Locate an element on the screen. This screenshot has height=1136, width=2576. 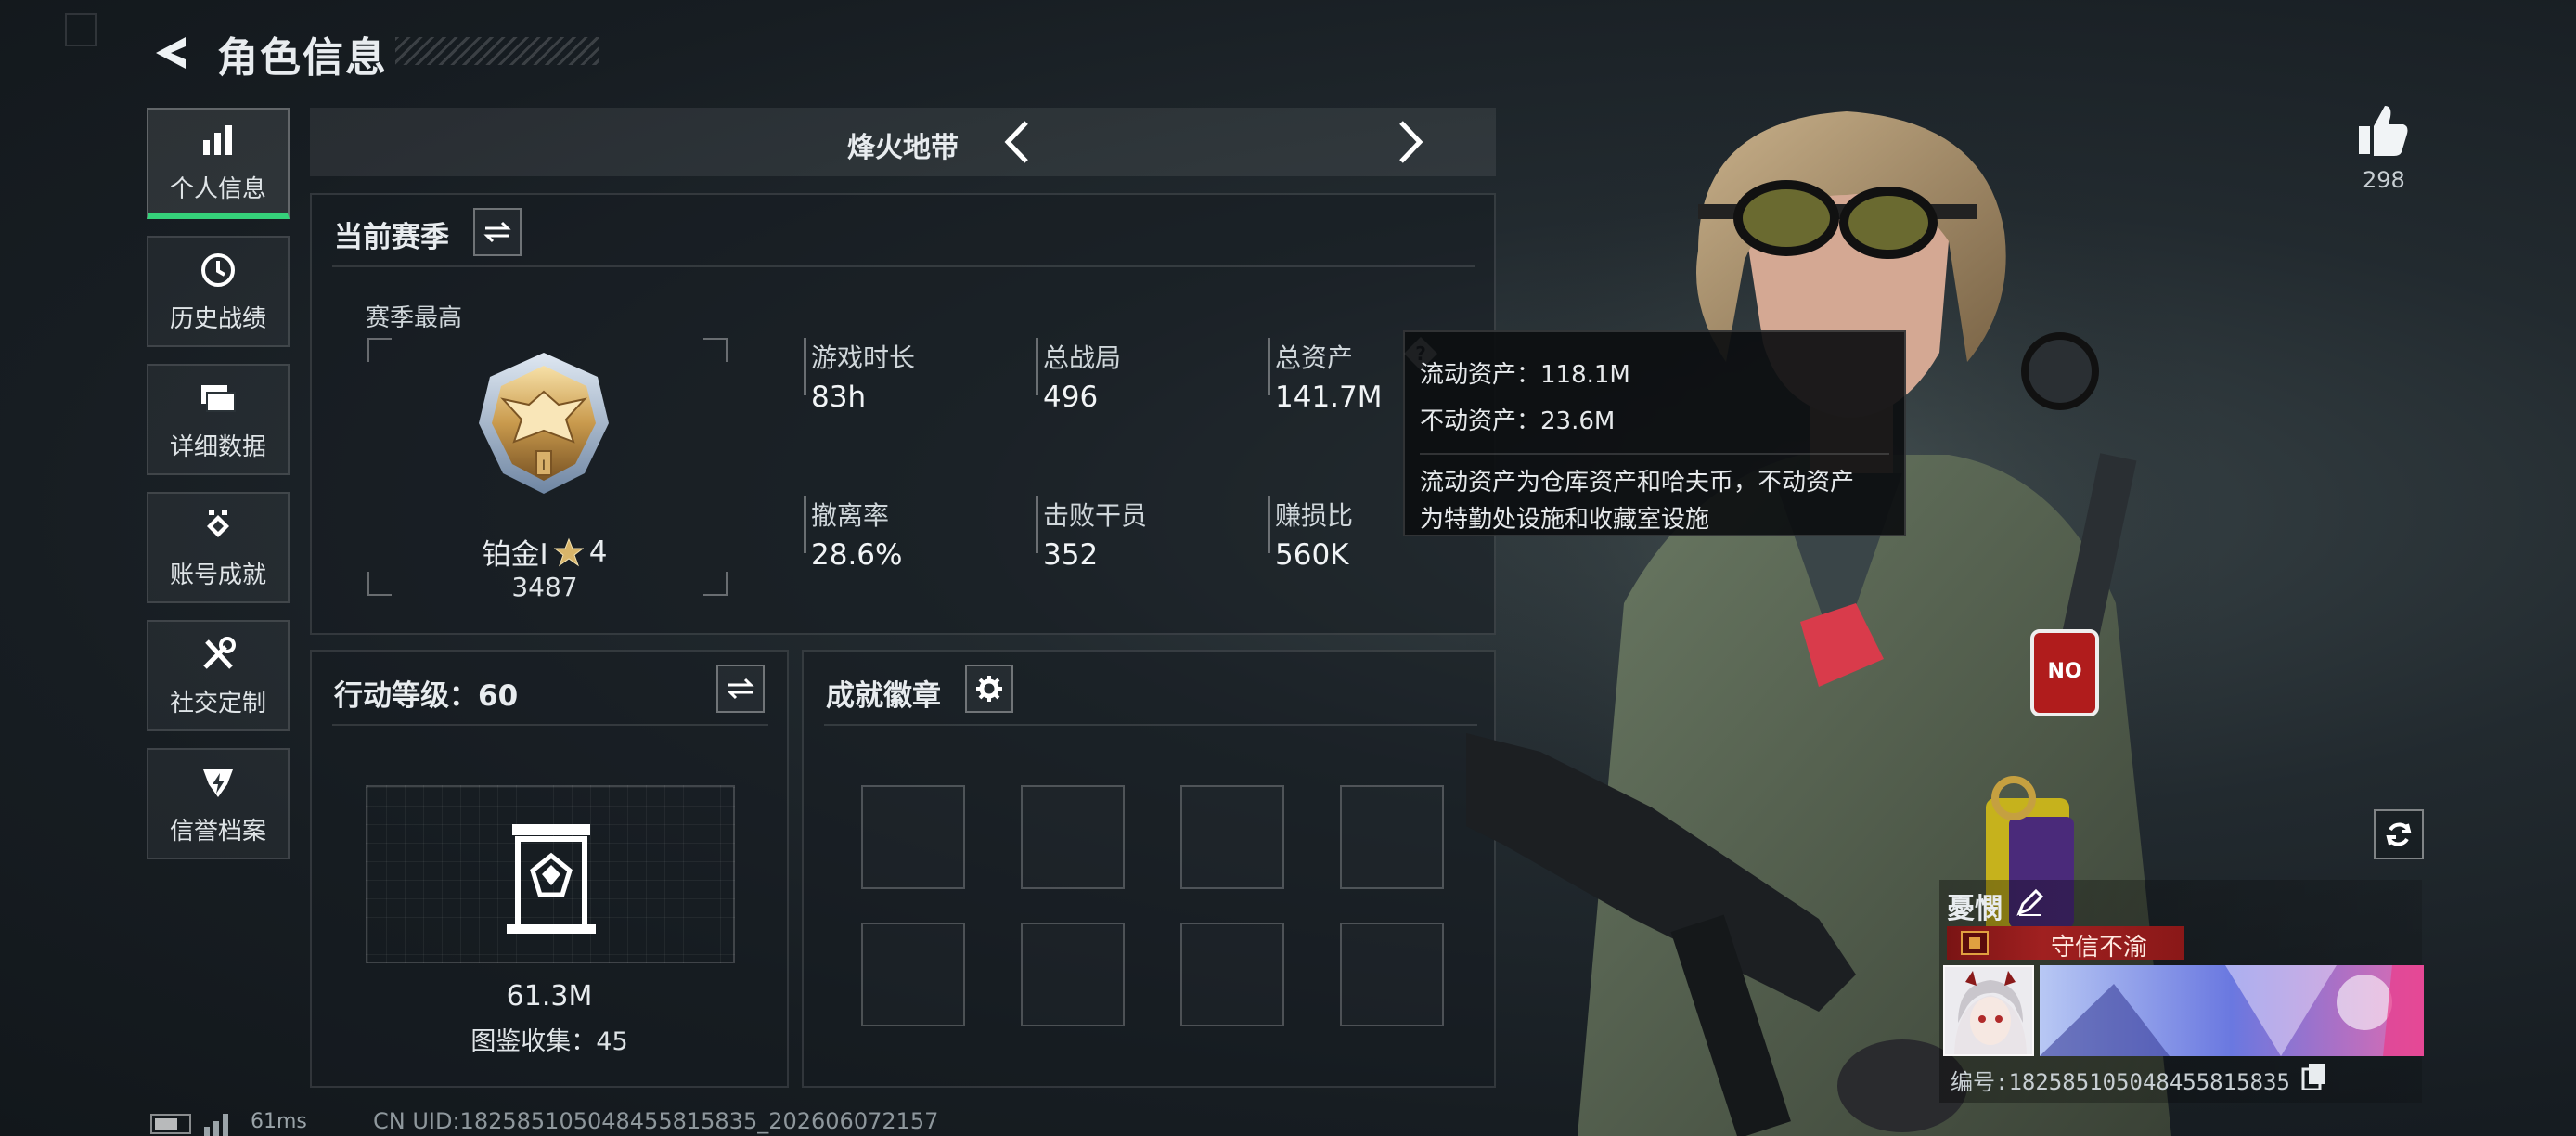
rank-name: 铂金Ⅰ is located at coordinates (515, 555).